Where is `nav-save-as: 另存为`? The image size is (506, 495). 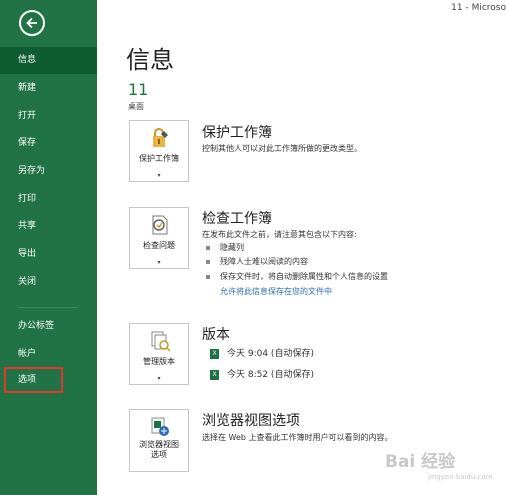
nav-save-as: 另存为 is located at coordinates (48, 171).